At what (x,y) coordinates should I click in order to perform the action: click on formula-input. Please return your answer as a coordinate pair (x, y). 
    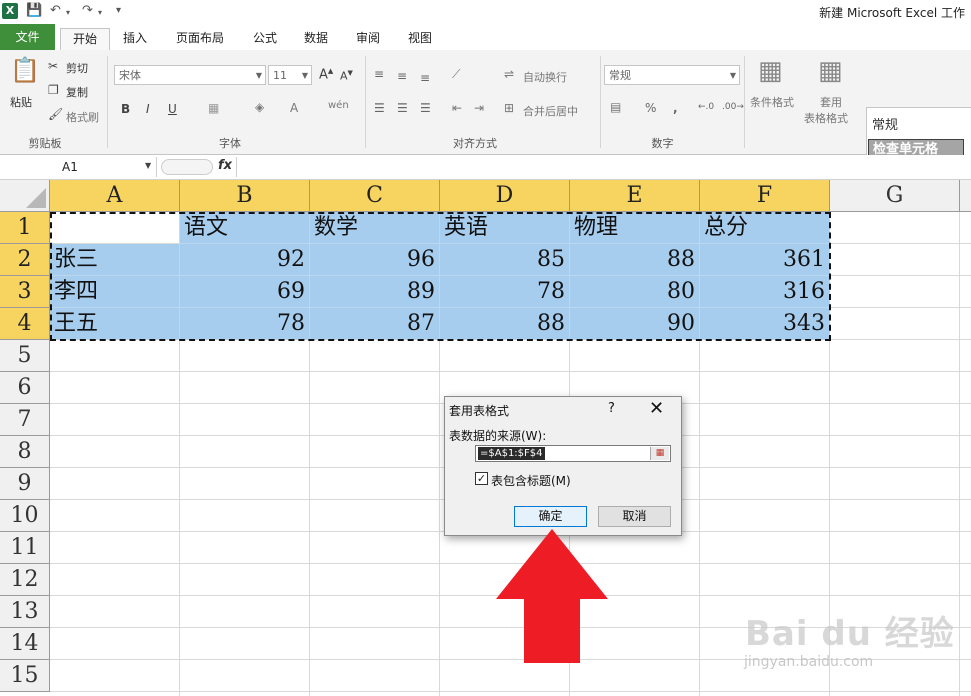
    Looking at the image, I should click on (604, 167).